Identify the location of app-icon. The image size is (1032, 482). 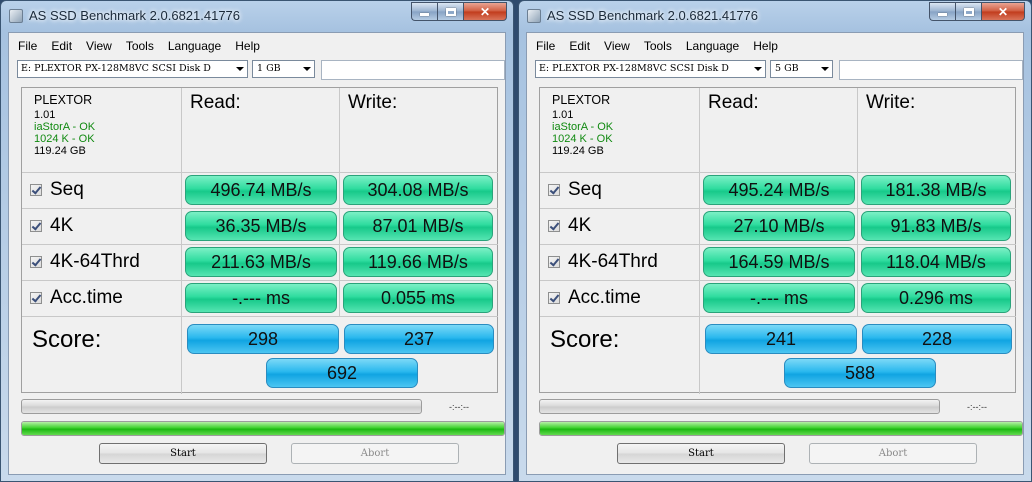
(16, 16).